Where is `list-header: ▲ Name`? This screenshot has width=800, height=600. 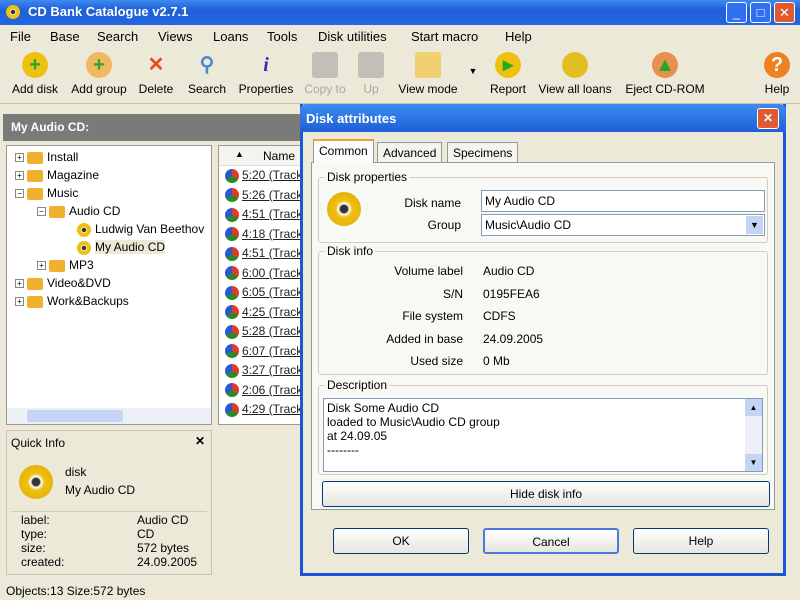
list-header: ▲ Name is located at coordinates (263, 156).